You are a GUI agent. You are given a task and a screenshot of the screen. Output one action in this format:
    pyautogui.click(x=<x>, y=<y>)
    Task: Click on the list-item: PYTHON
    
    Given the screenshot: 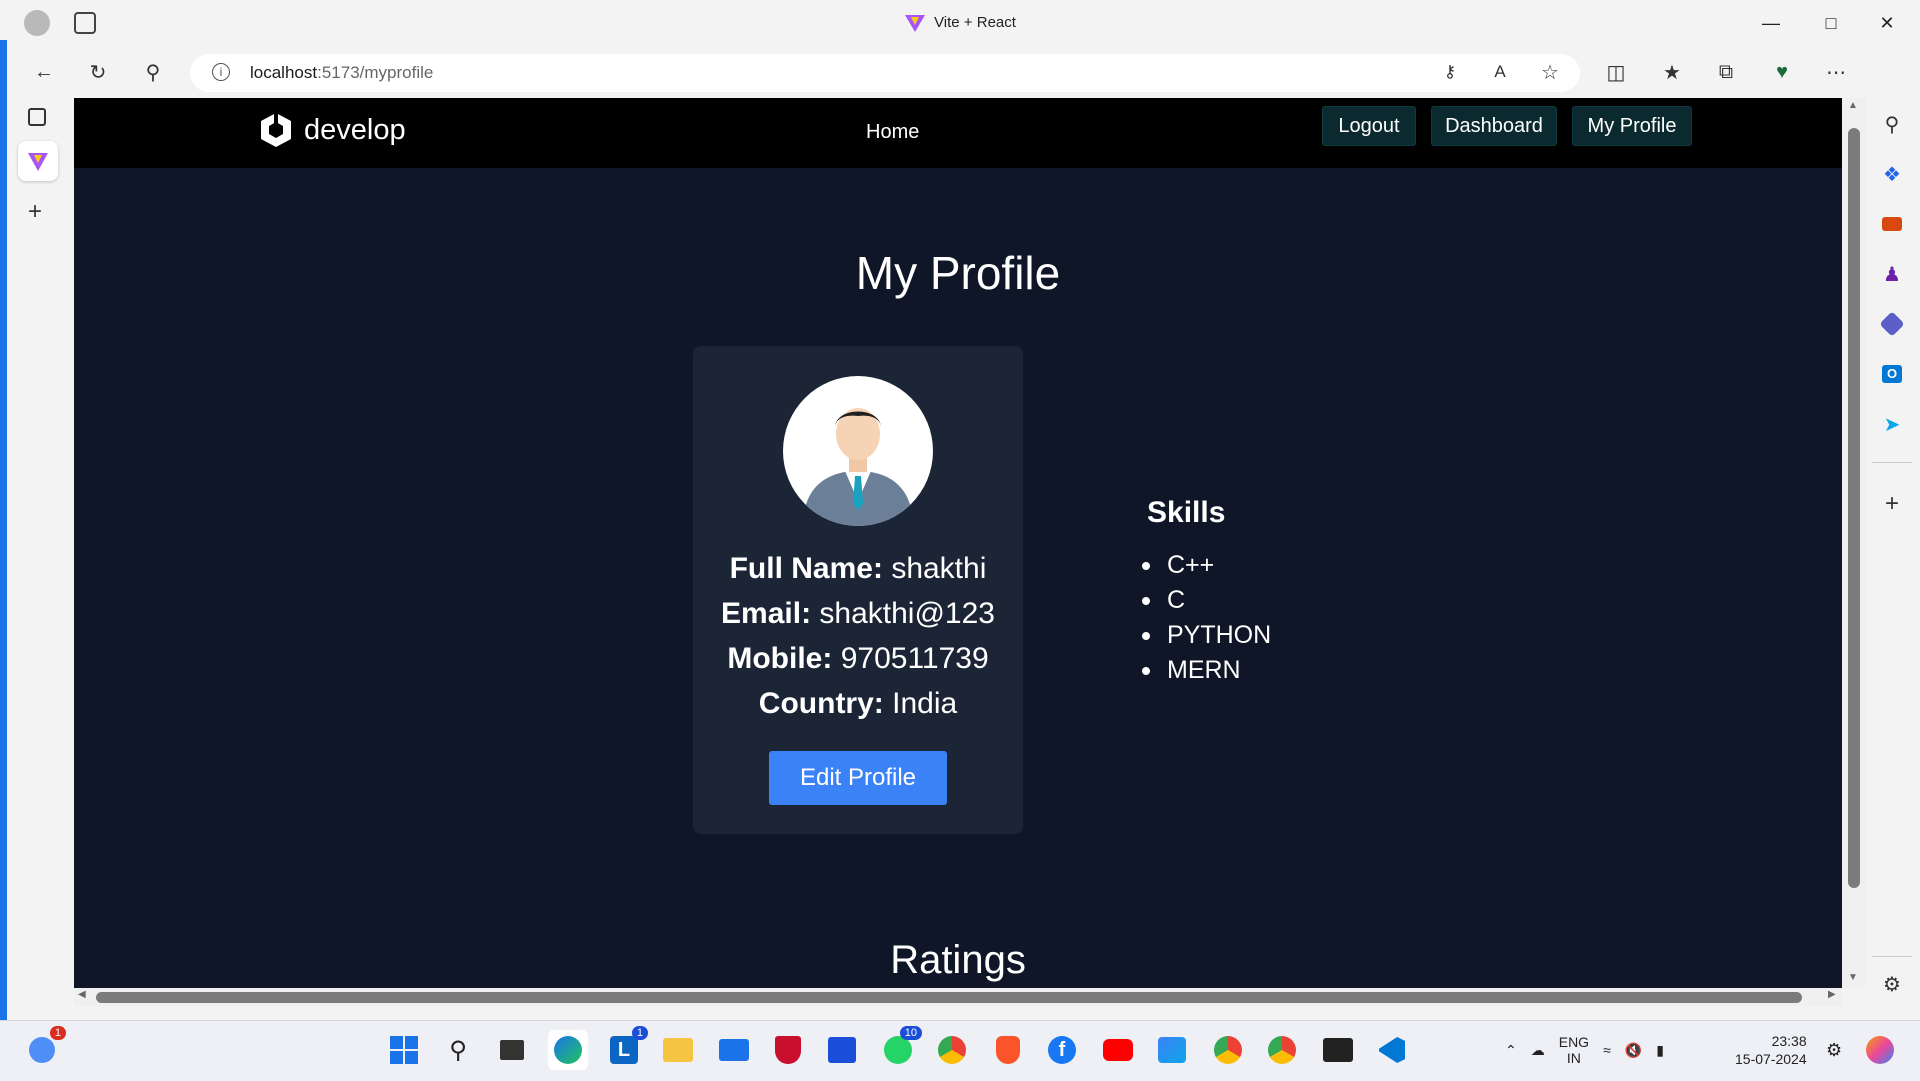 What is the action you would take?
    pyautogui.click(x=1206, y=635)
    